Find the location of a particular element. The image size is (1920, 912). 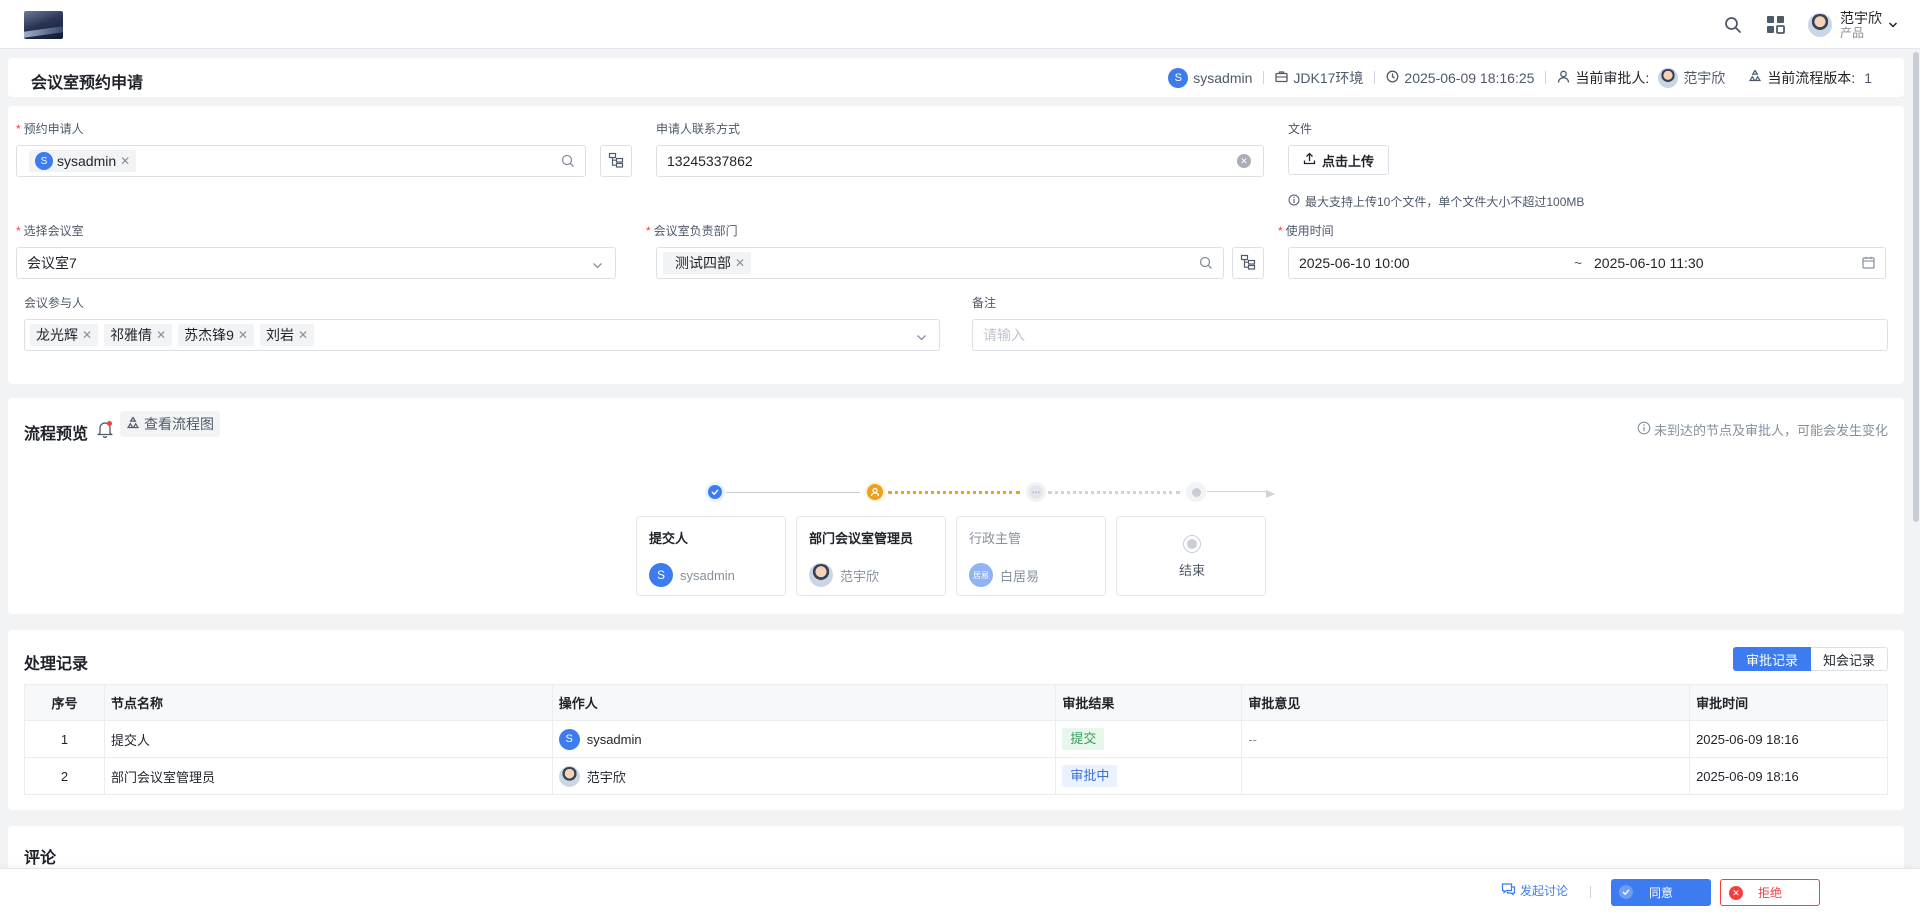

column-header: 操作人 is located at coordinates (804, 702).